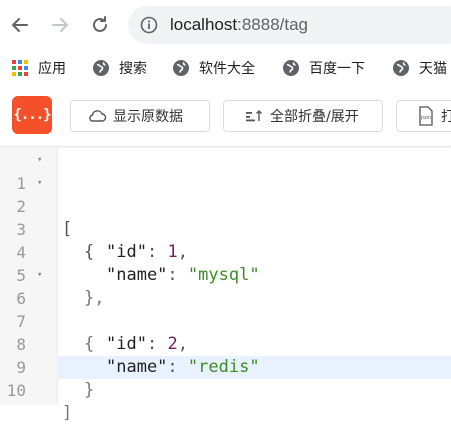  What do you see at coordinates (446, 117) in the screenshot?
I see `print-label: 打` at bounding box center [446, 117].